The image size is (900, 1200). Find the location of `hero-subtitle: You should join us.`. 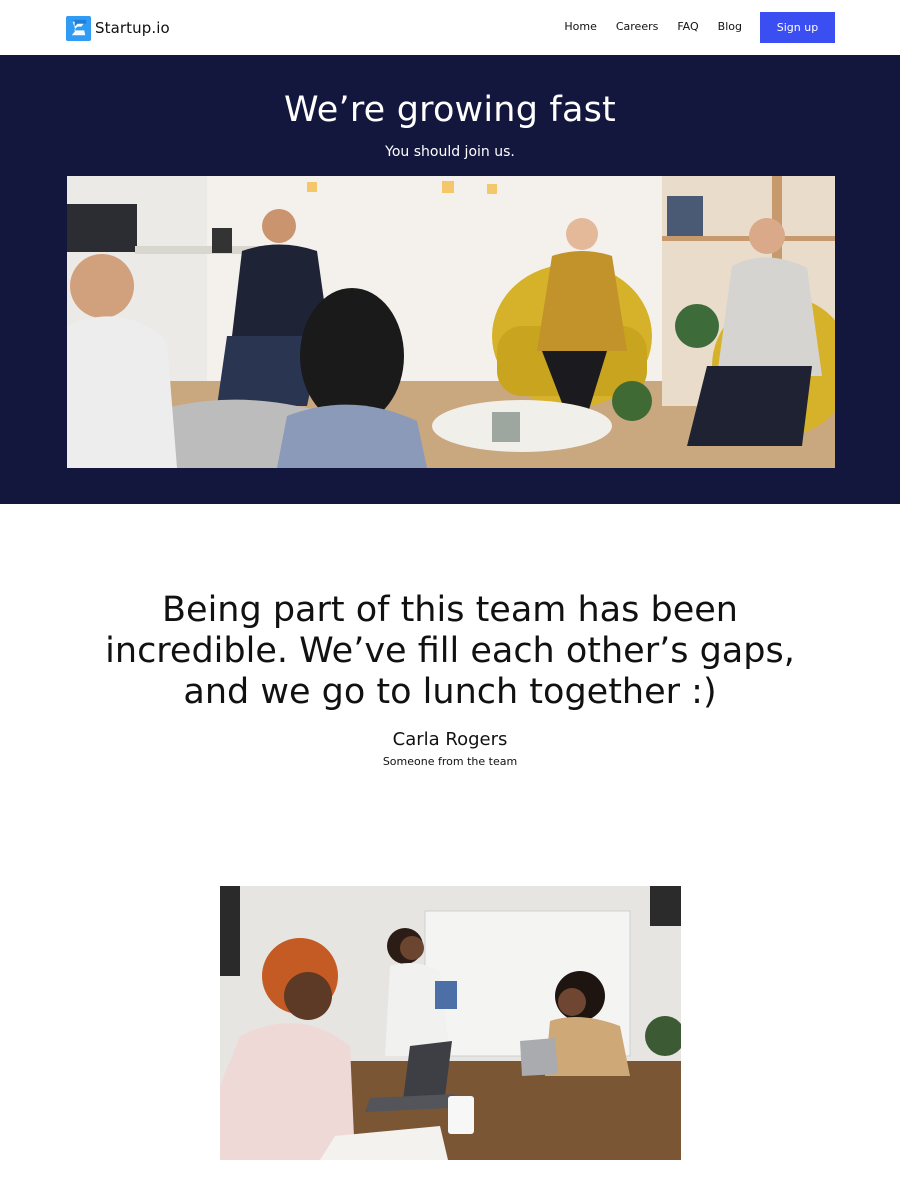

hero-subtitle: You should join us. is located at coordinates (450, 152).